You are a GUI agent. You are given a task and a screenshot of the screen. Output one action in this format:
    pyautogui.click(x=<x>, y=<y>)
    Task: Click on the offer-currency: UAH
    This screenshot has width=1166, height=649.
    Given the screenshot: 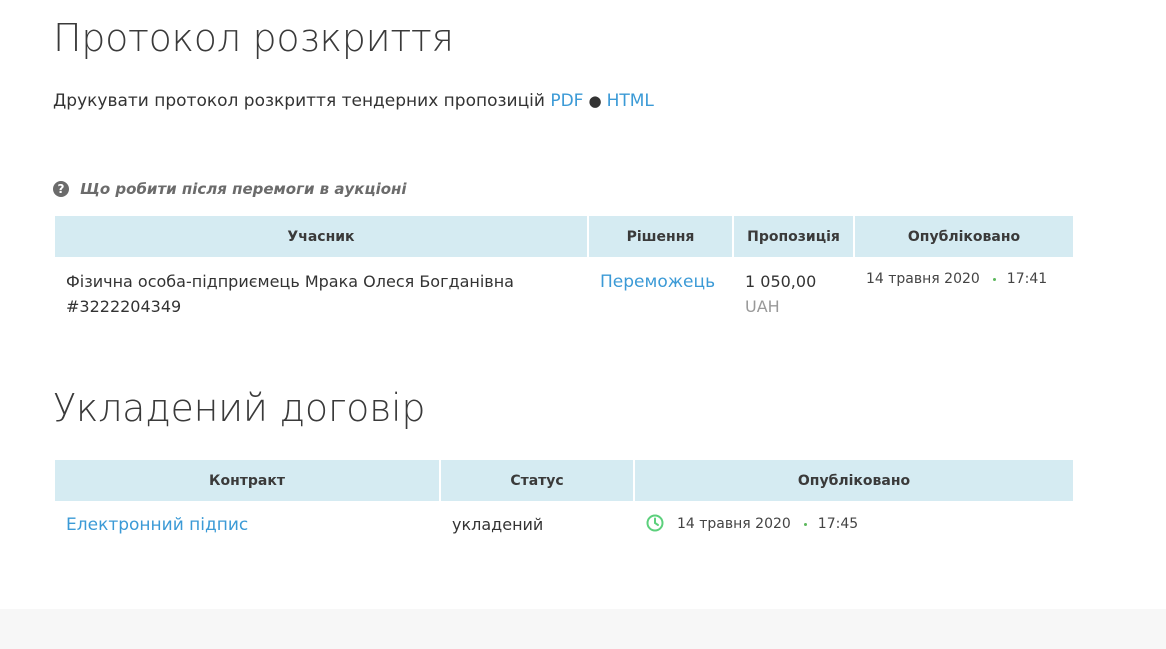 What is the action you would take?
    pyautogui.click(x=762, y=306)
    